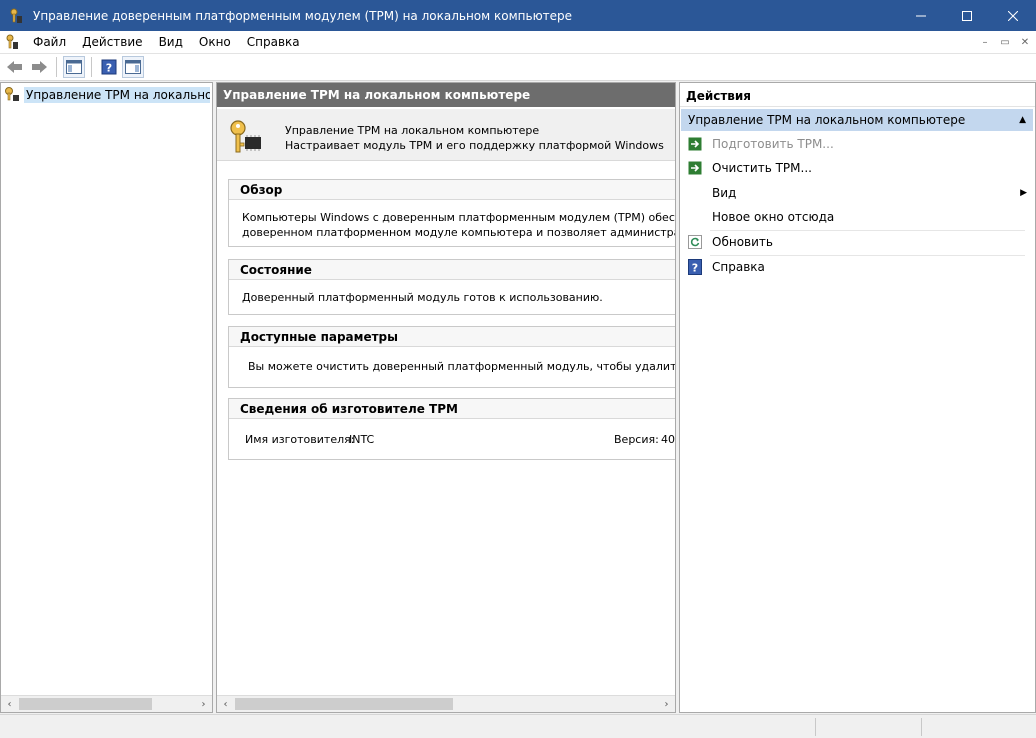 This screenshot has height=738, width=1036. Describe the element at coordinates (171, 42) in the screenshot. I see `menu-view: Вид` at that location.